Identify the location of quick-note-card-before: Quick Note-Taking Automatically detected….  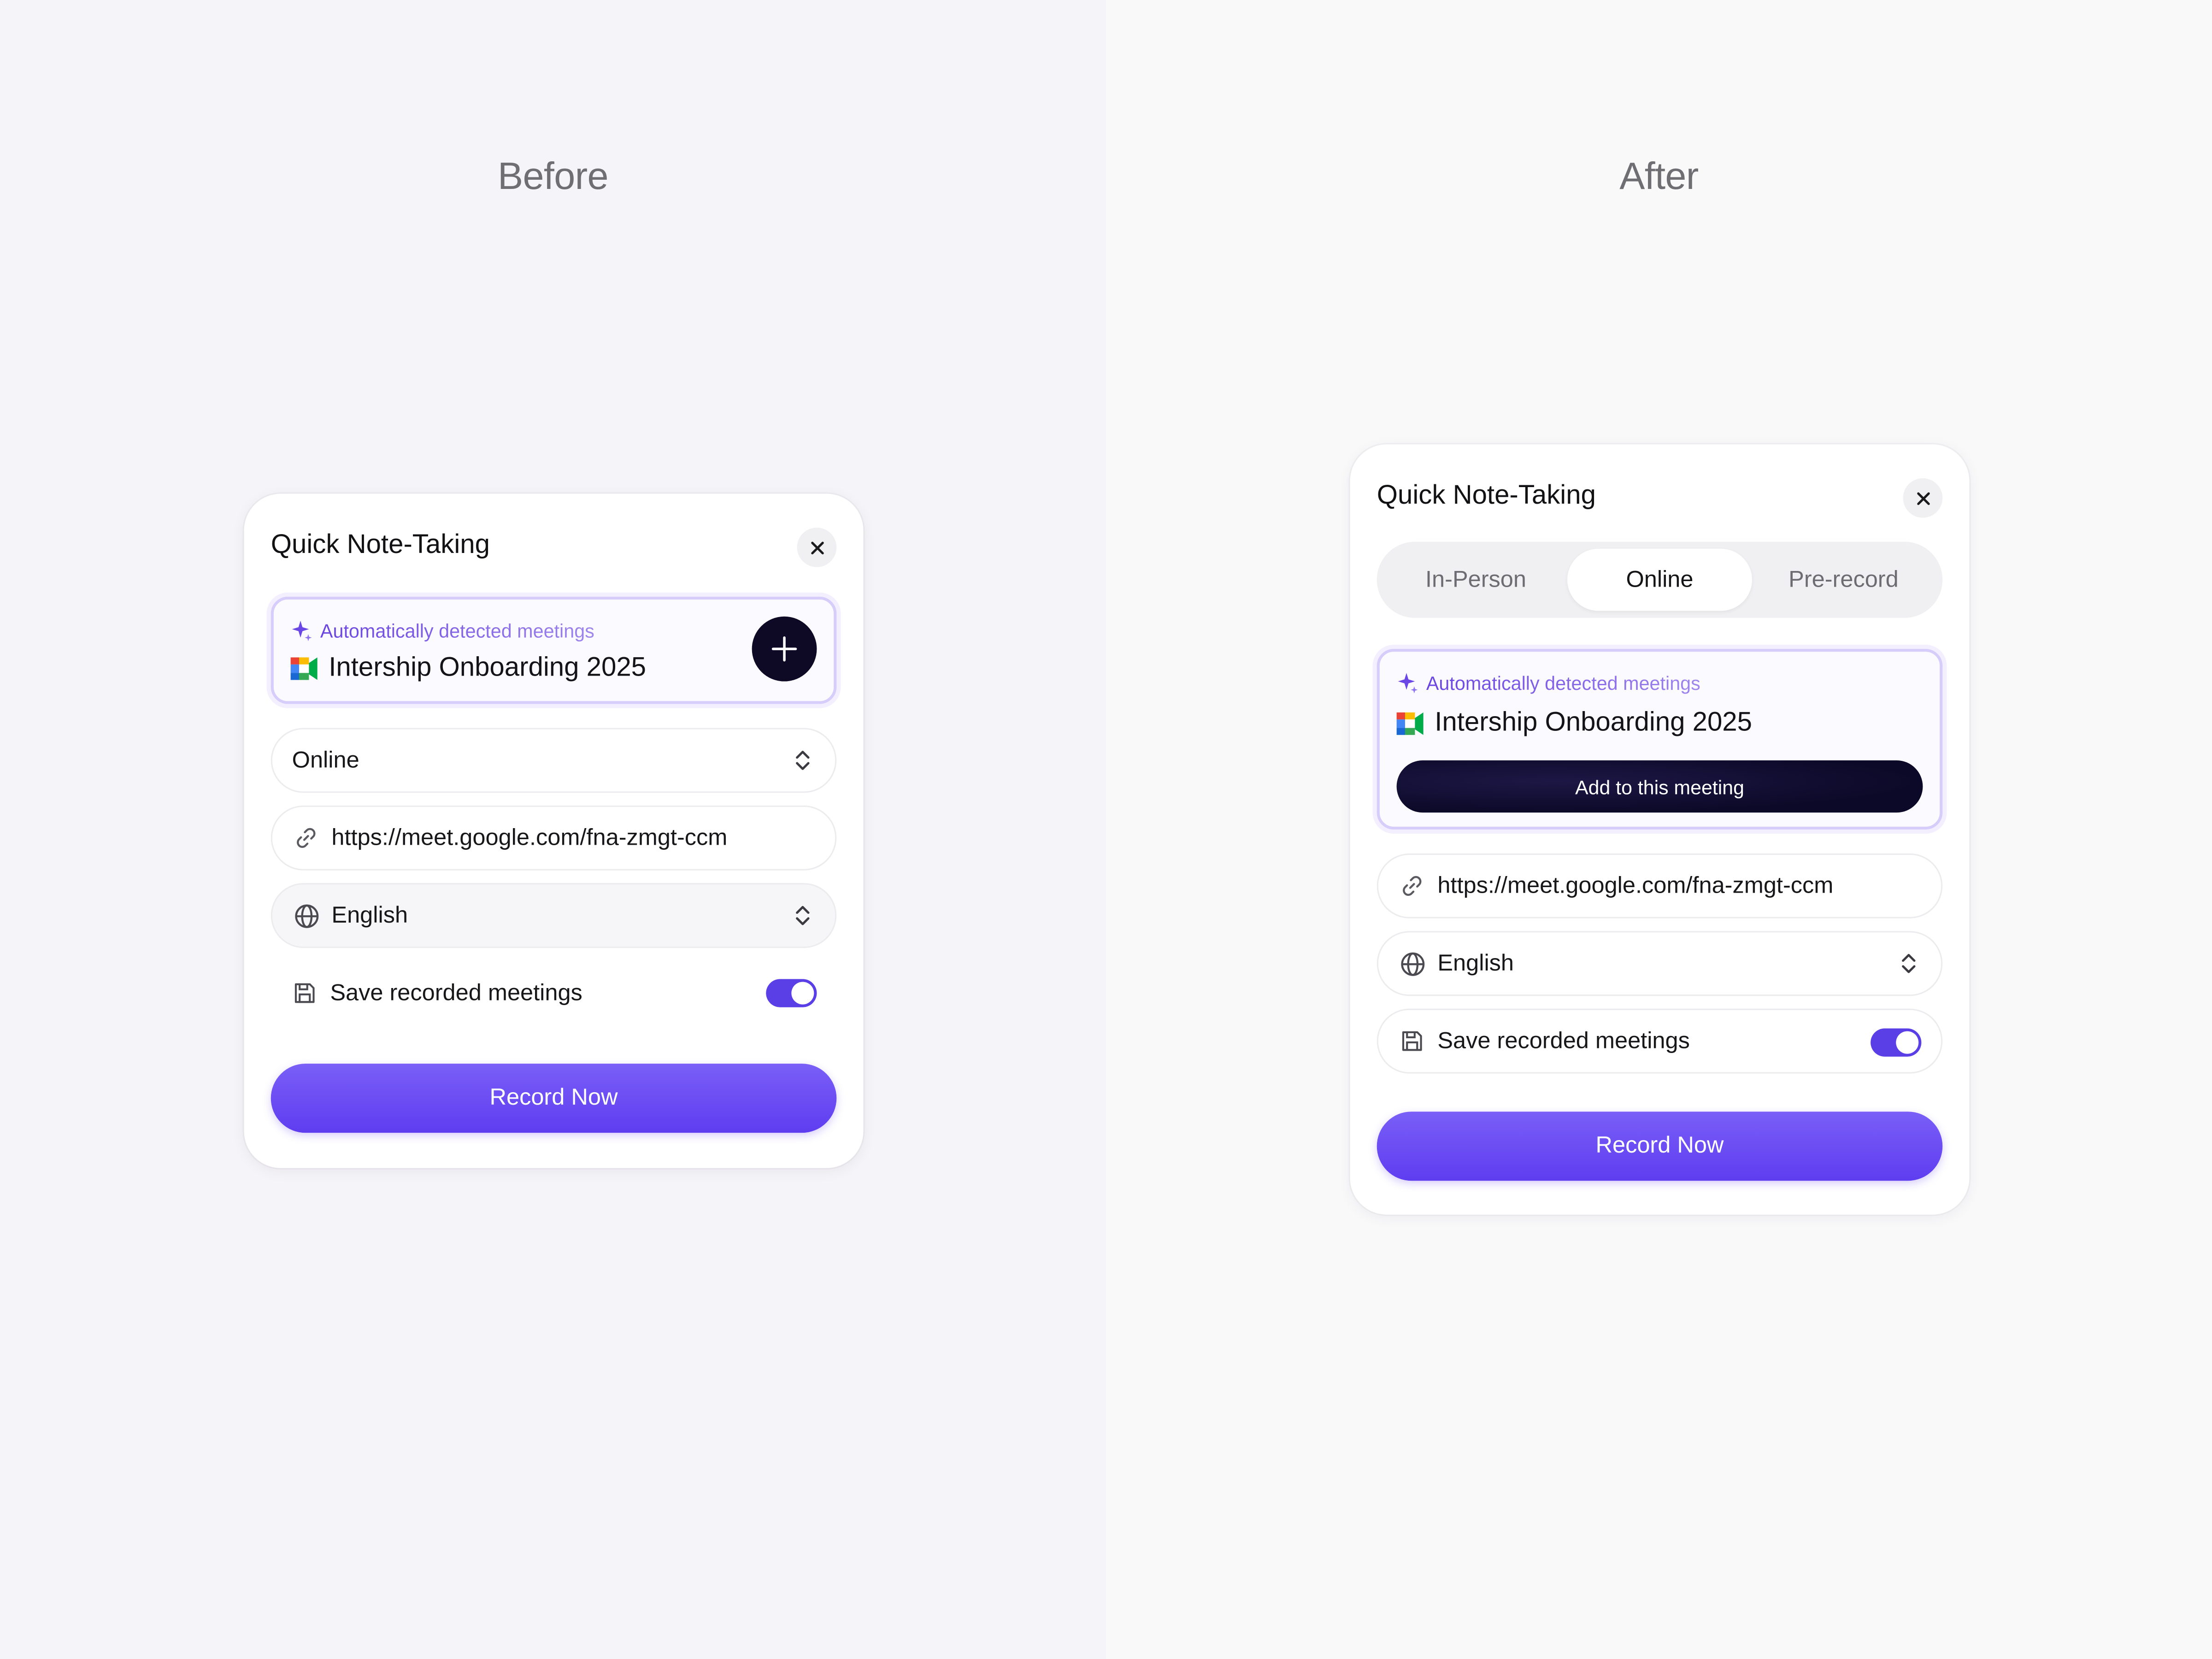
(554, 831).